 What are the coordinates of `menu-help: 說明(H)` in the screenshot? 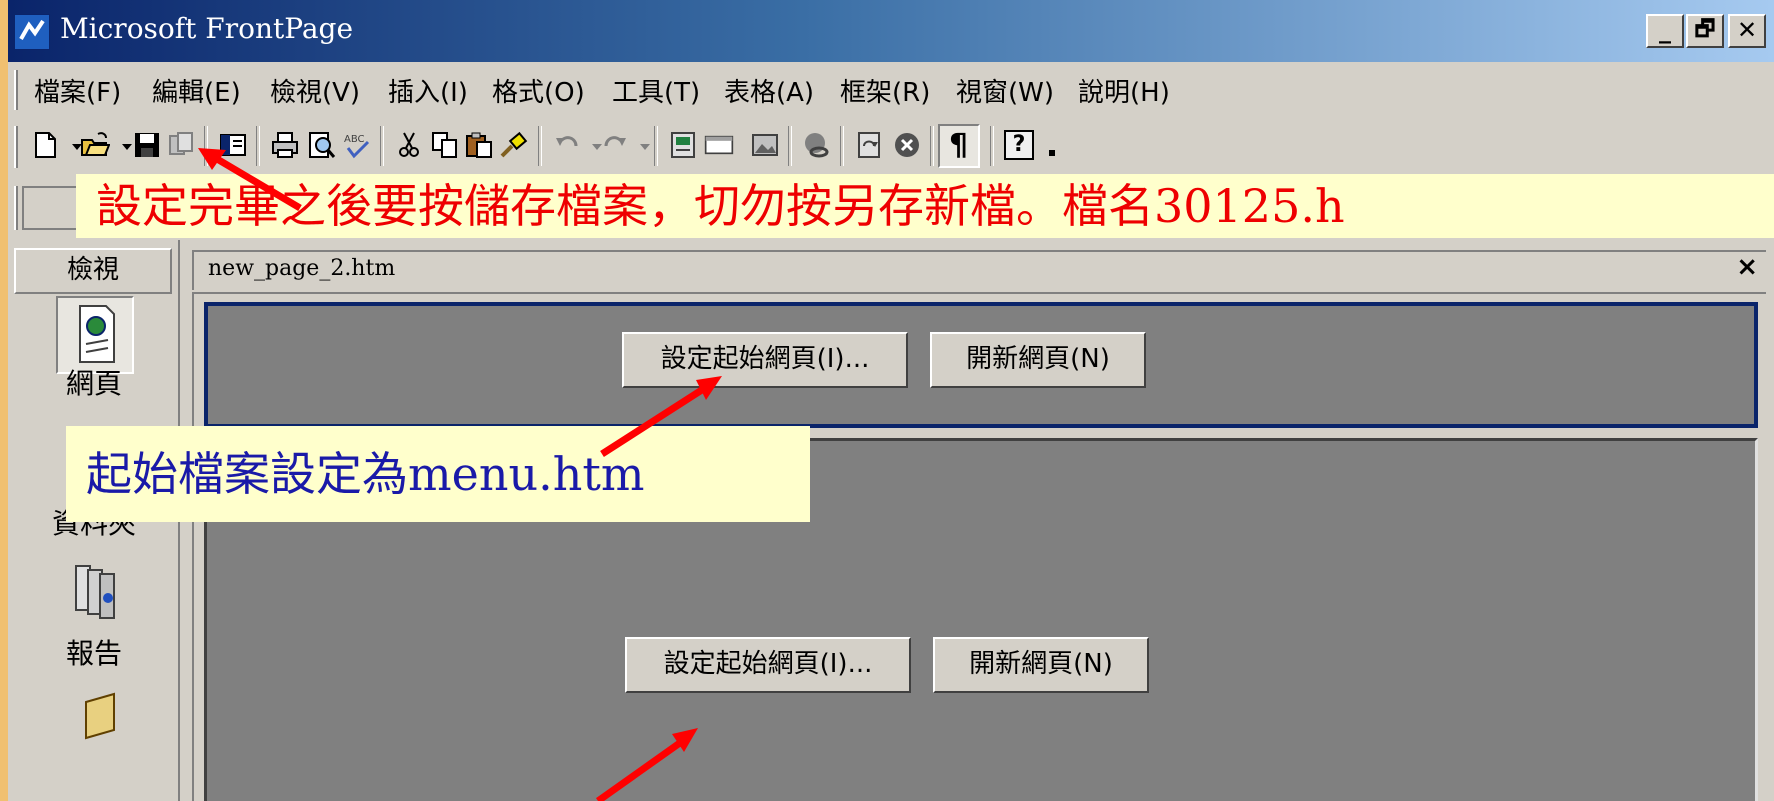 It's located at (1124, 90).